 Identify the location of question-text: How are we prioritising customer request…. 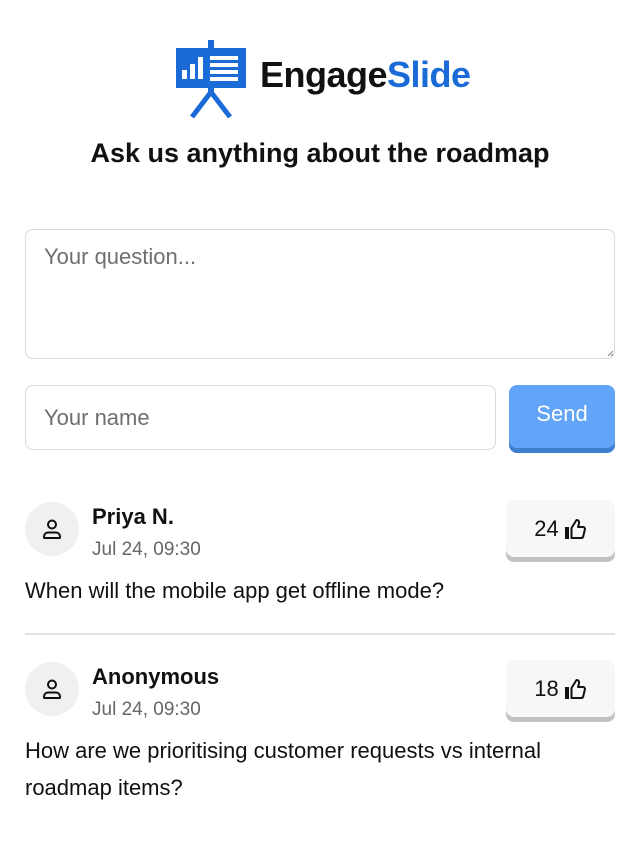
(283, 769).